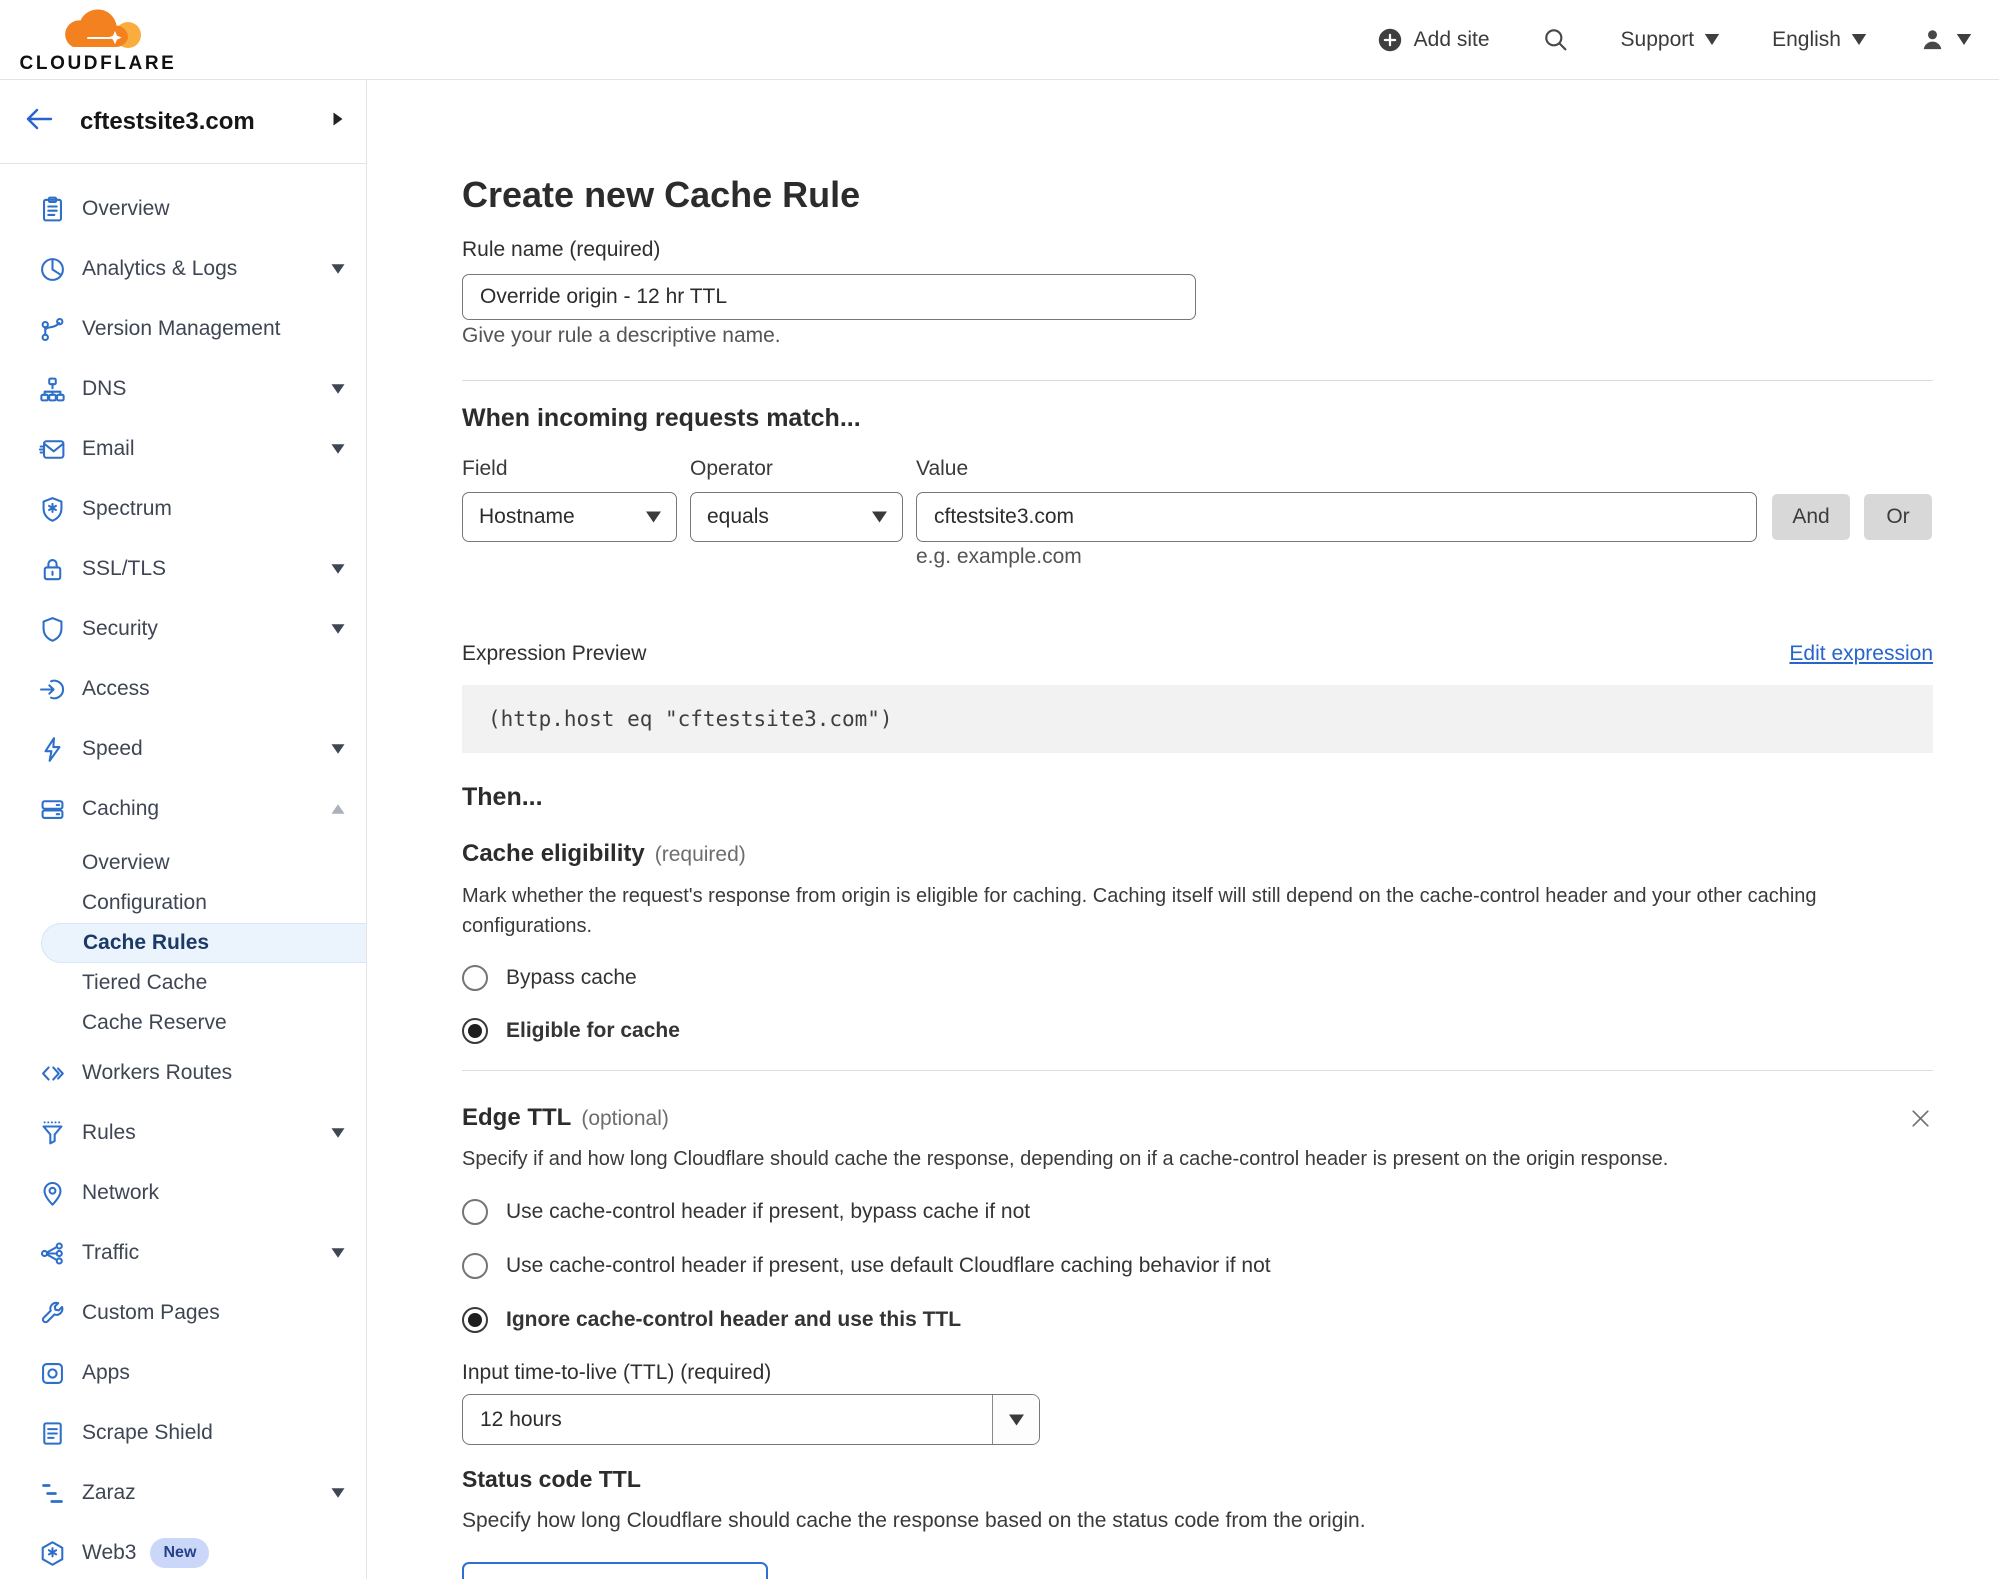 This screenshot has height=1579, width=1999. I want to click on cache-eligibility-option-eligible-for-cache: Eligible for cache, so click(1197, 1031).